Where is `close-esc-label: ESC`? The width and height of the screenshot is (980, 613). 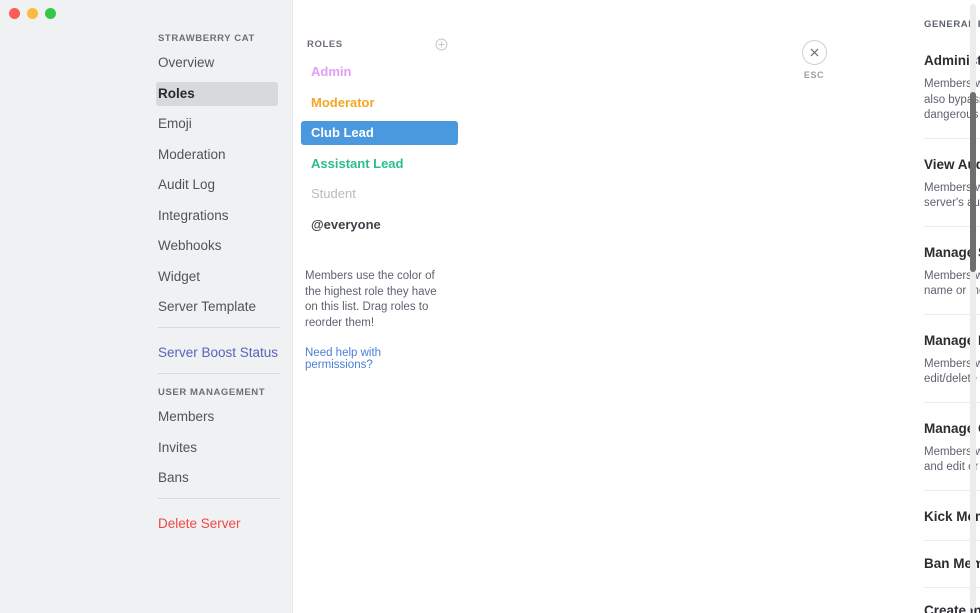 close-esc-label: ESC is located at coordinates (814, 75).